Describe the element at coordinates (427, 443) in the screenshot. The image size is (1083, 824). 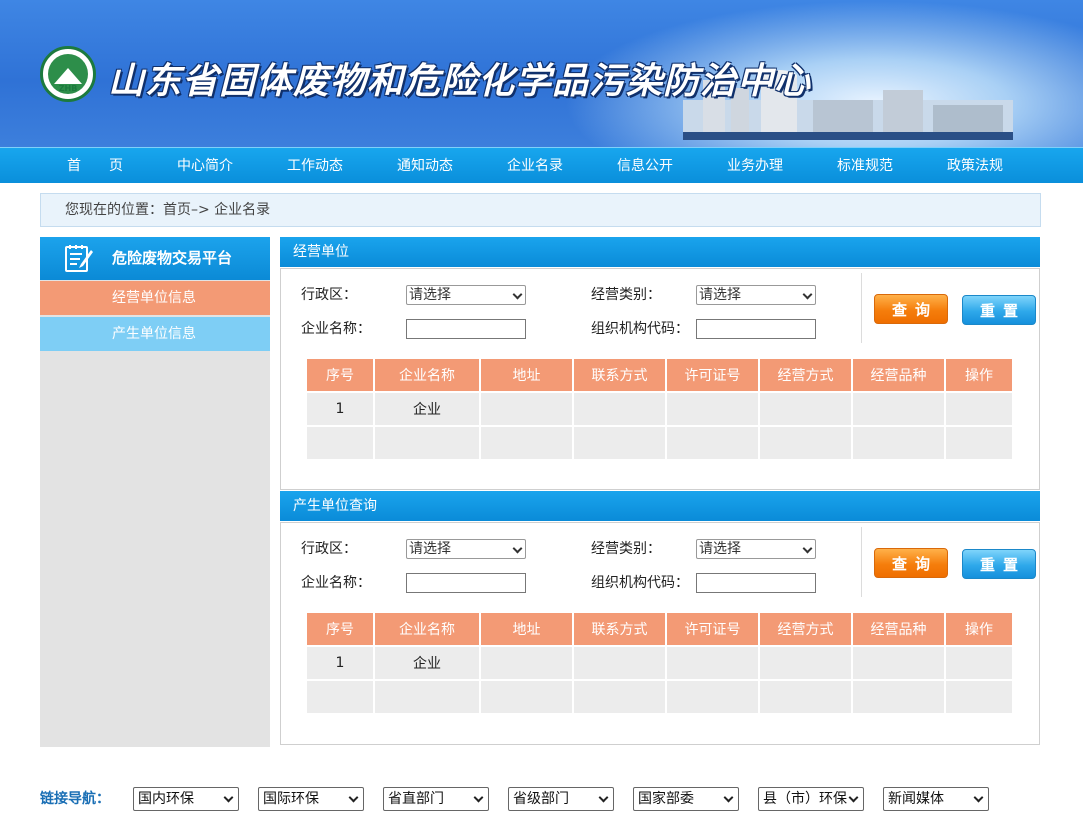
I see `cell-company` at that location.